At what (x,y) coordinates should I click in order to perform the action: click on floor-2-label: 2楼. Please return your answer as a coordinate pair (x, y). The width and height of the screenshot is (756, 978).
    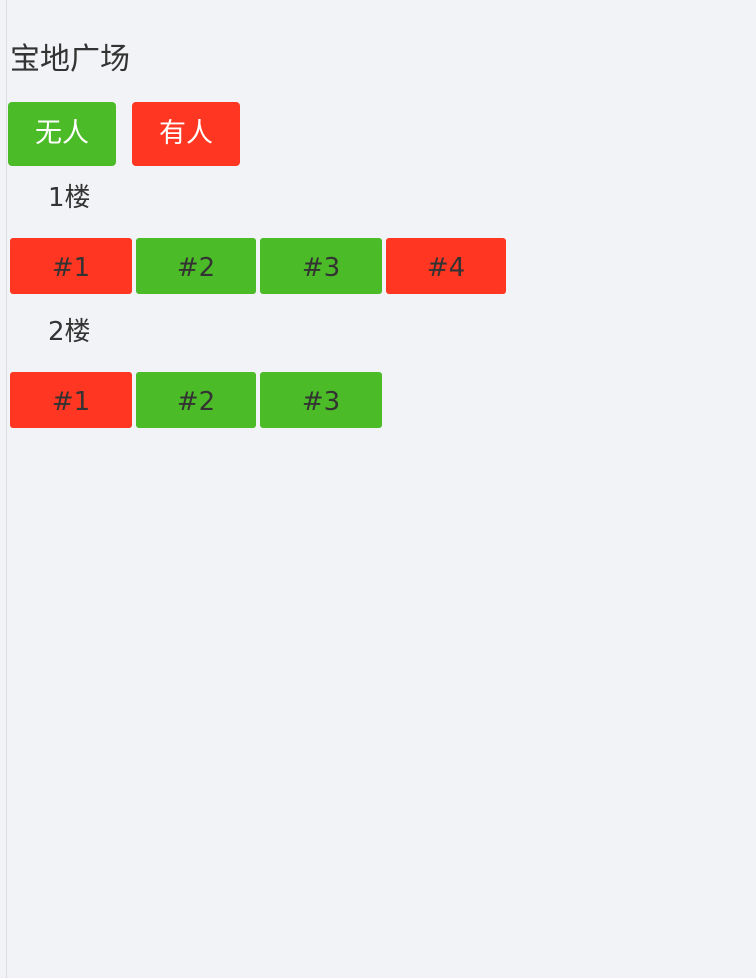
    Looking at the image, I should click on (69, 332).